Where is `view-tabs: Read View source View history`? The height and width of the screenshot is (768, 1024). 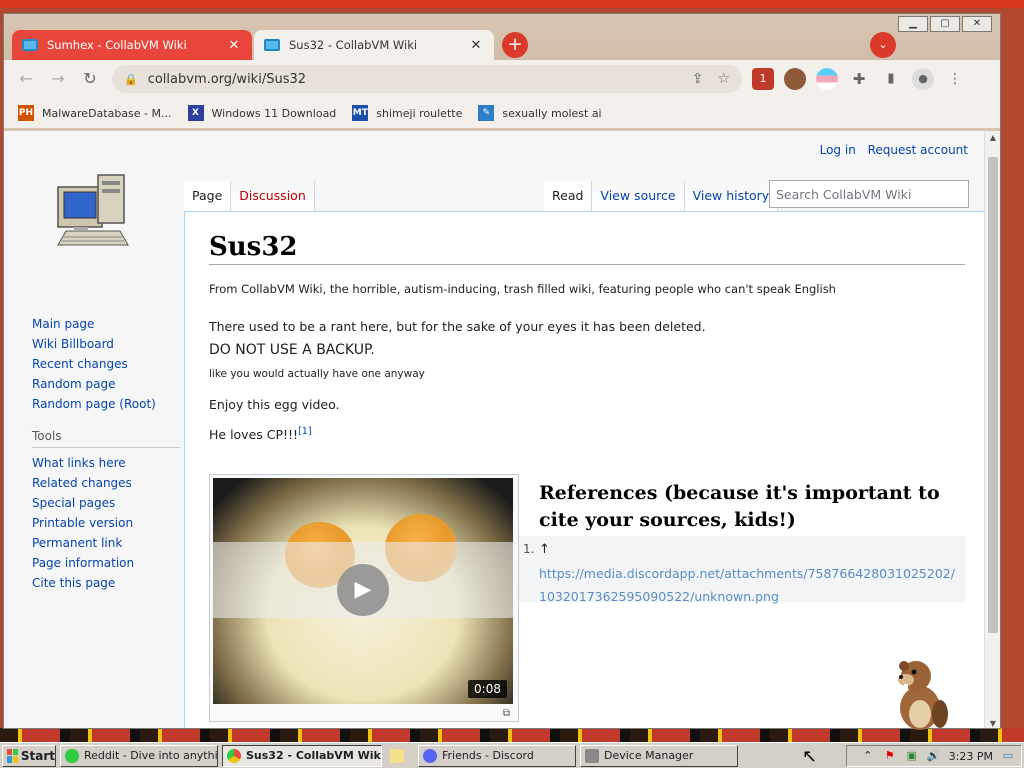 view-tabs: Read View source View history is located at coordinates (661, 196).